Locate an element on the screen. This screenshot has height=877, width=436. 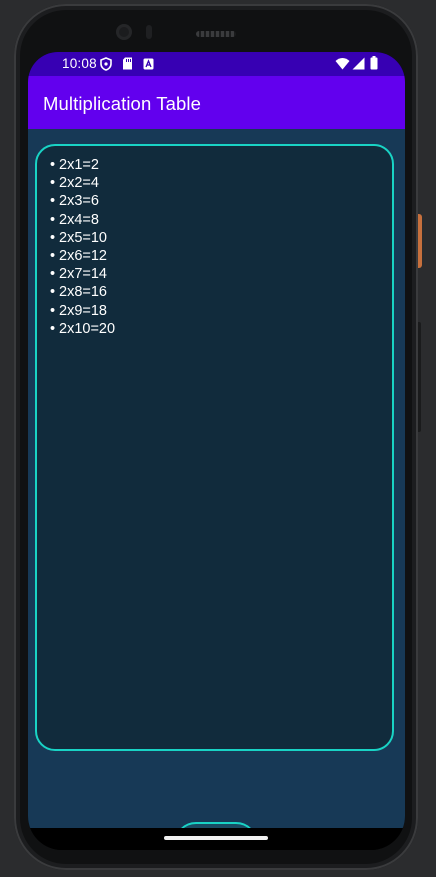
front-camera-icon is located at coordinates (124, 32).